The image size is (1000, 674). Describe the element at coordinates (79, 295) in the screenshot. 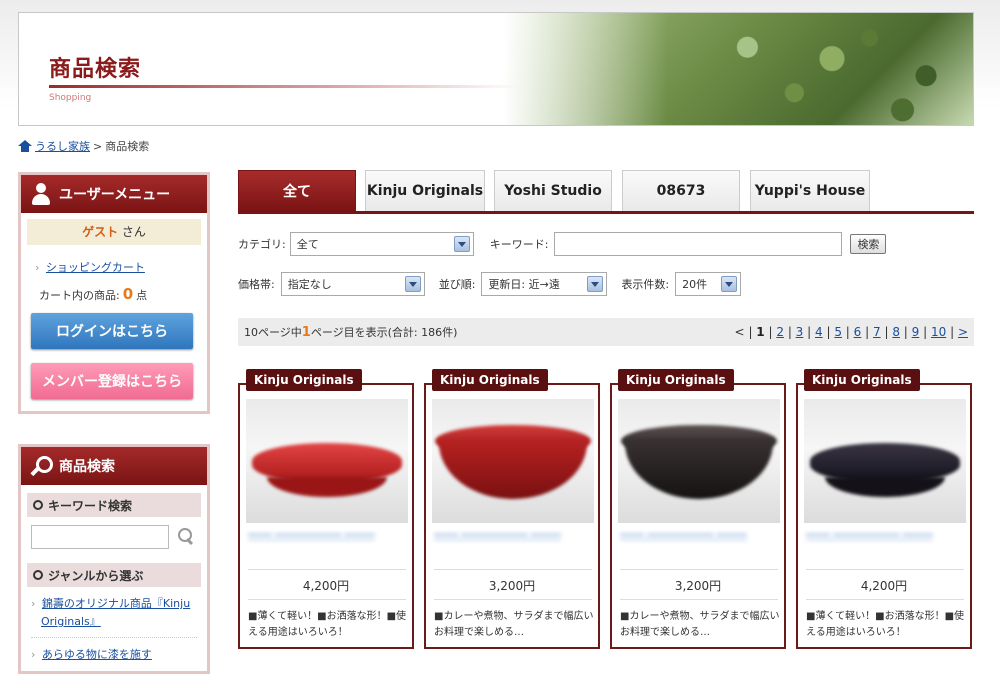

I see `cart-count-label: カート内の商品:` at that location.